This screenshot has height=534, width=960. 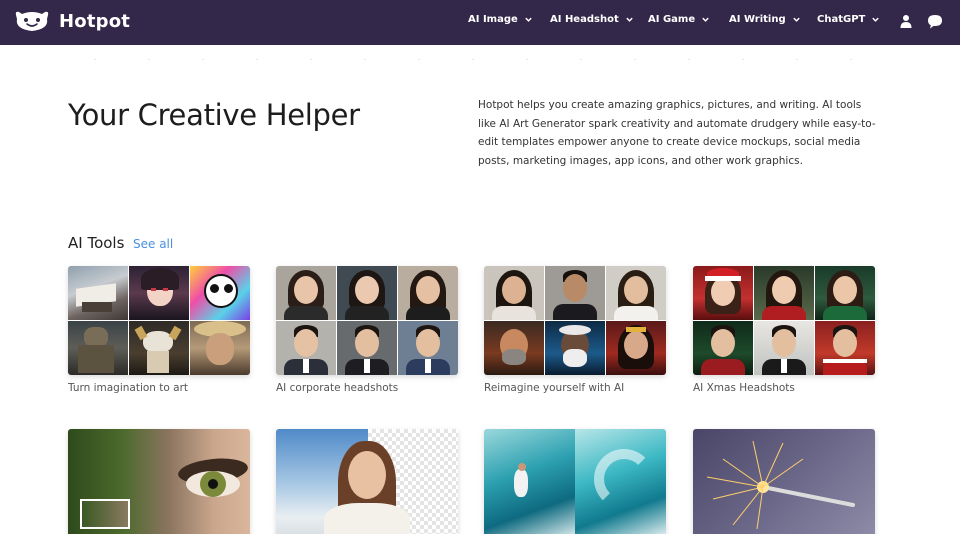 What do you see at coordinates (367, 320) in the screenshot?
I see `headshots-collage-image` at bounding box center [367, 320].